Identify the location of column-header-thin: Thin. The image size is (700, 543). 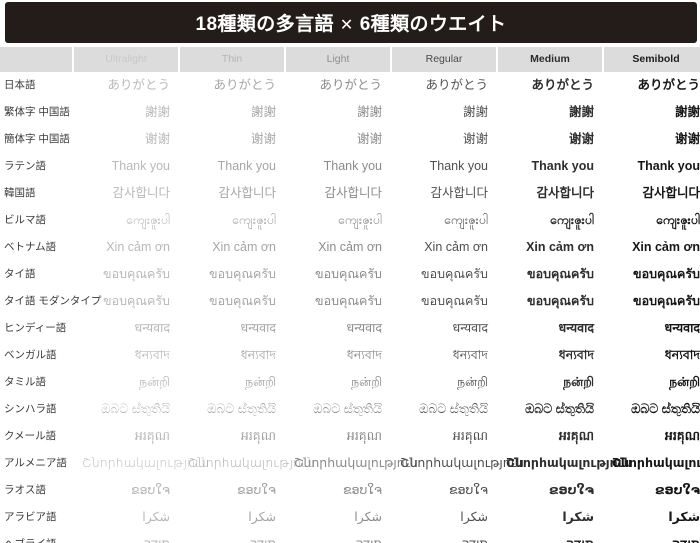
(232, 59).